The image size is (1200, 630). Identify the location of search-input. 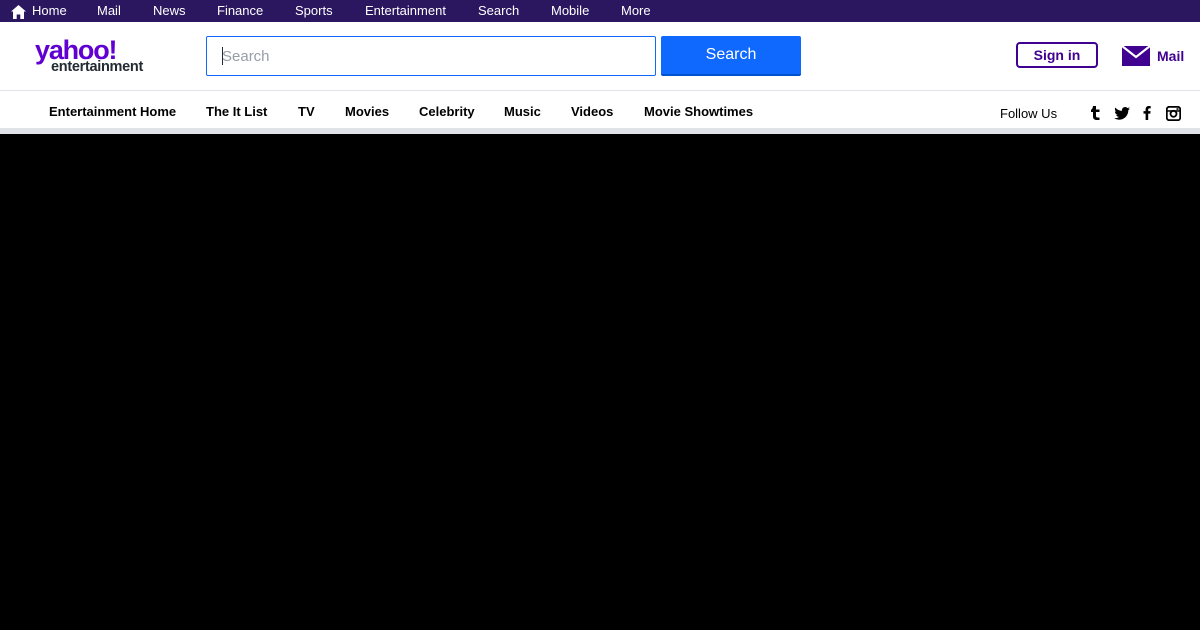
(431, 56).